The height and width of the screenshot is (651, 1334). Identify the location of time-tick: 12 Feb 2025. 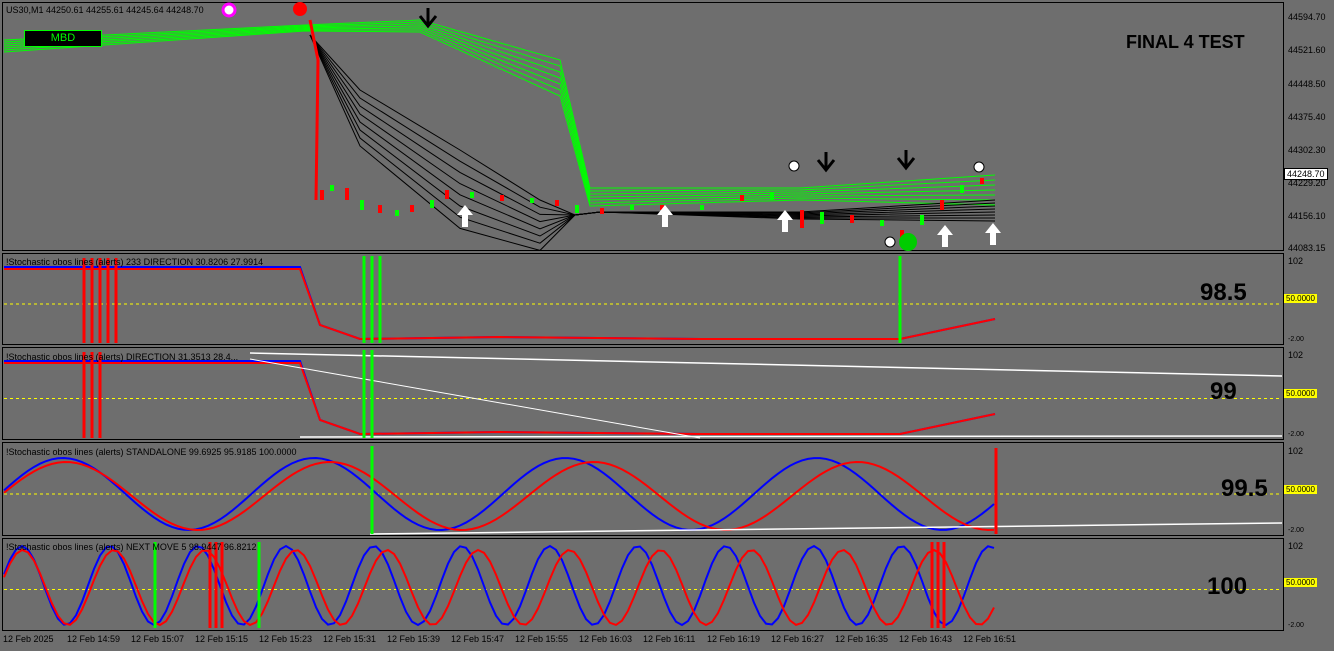
(28, 639).